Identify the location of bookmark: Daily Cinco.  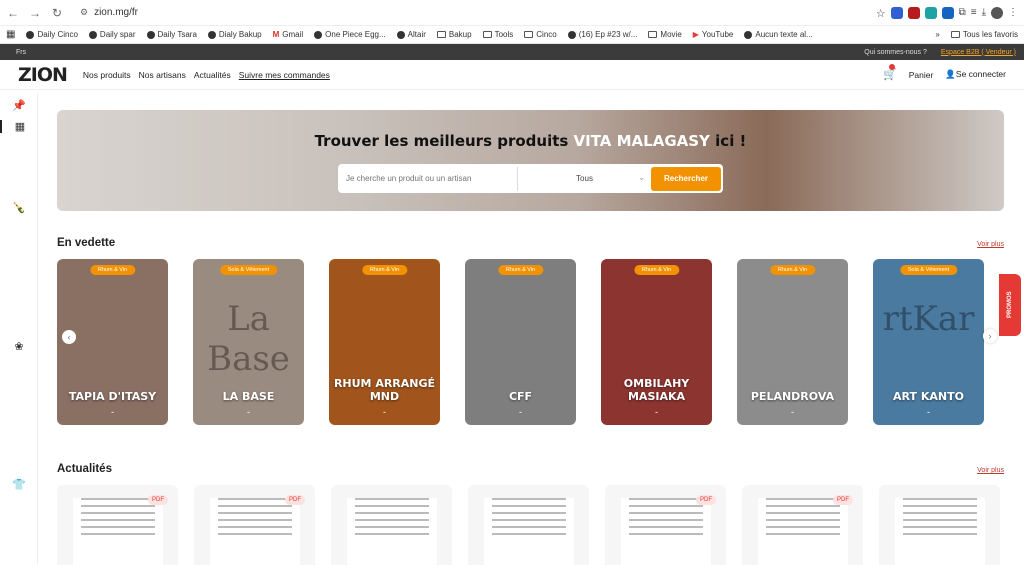
(52, 34).